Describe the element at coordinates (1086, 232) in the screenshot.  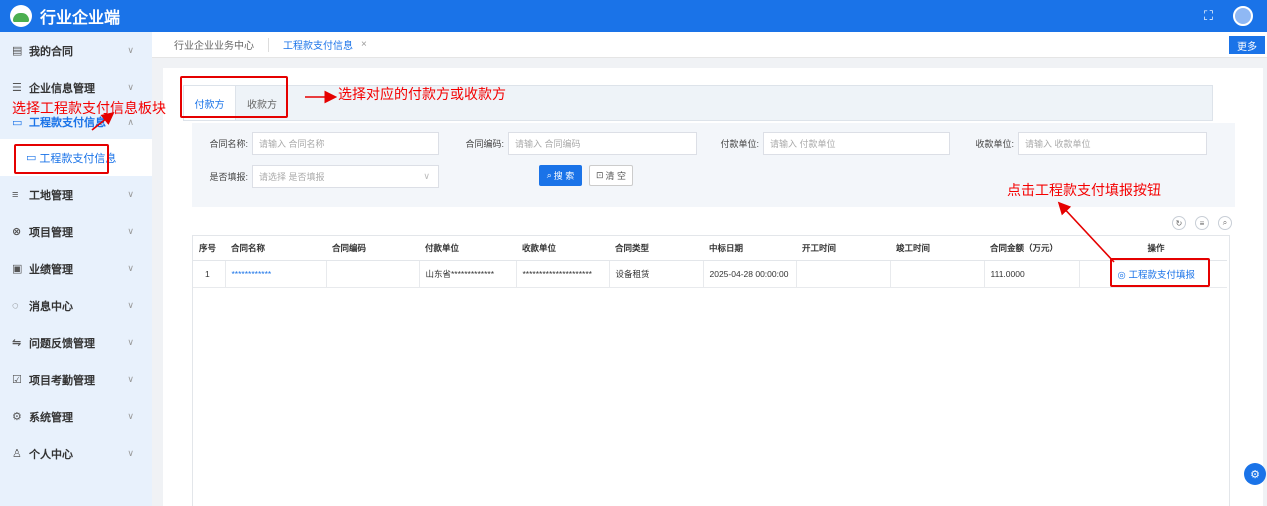
I see `arrow-to-button-note` at that location.